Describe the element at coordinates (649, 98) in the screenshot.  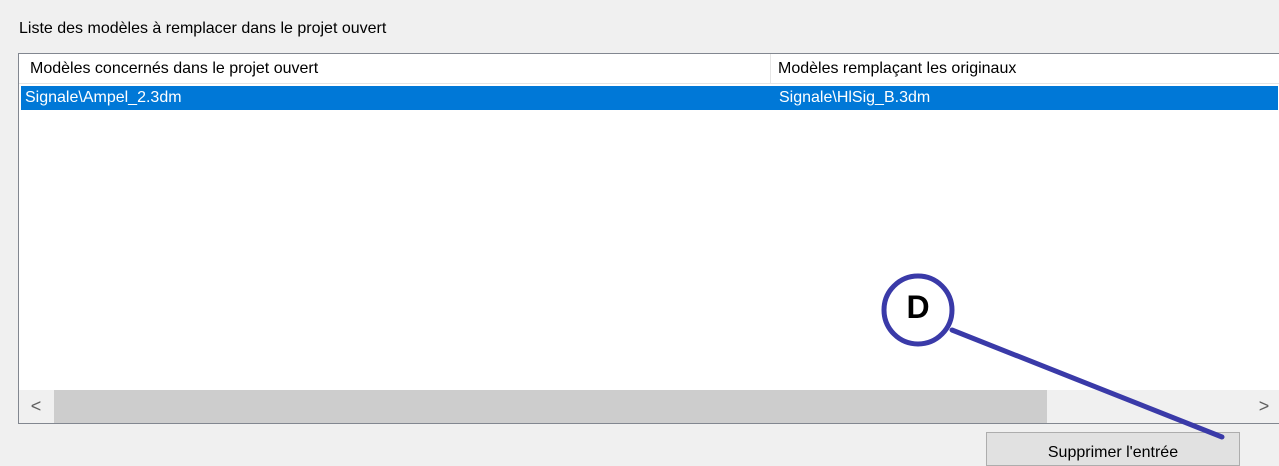
I see `table-row: Signale\Ampel_2.3dm Signale\HlSig_B.3dm` at that location.